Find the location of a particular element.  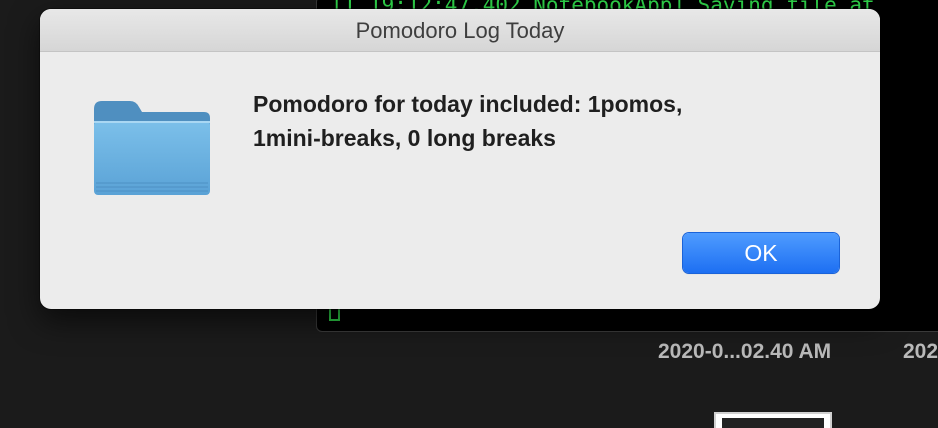

desktop-file-thumbnail is located at coordinates (773, 420).